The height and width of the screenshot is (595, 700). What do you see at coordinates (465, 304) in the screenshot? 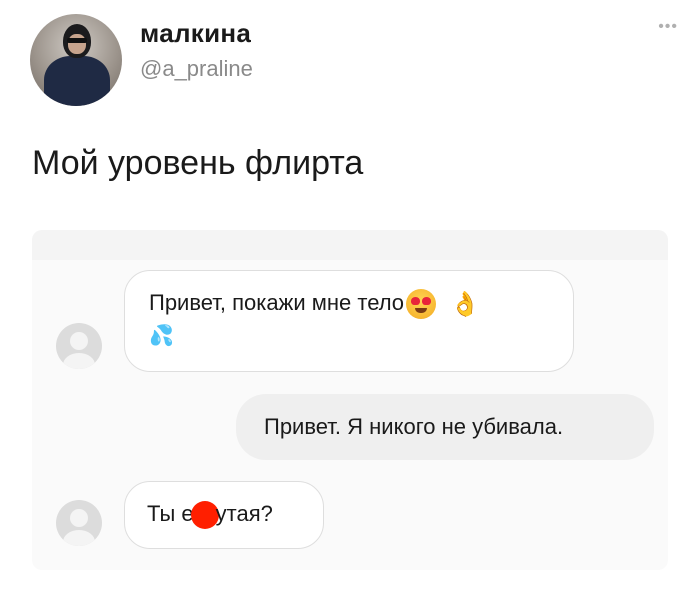
I see `ok-hand-emoji-icon: 👌` at bounding box center [465, 304].